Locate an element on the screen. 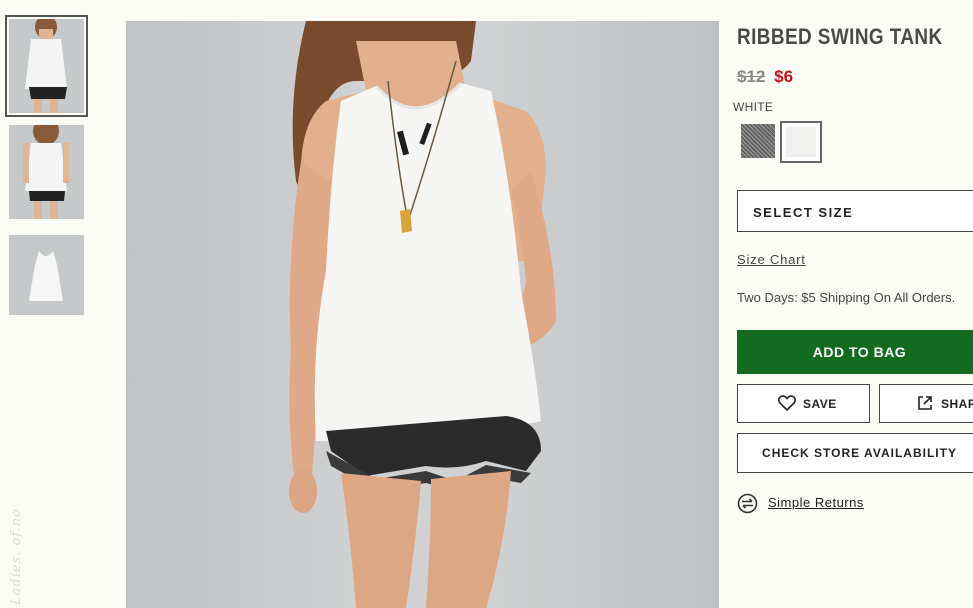  shipping-info: Two Days: $5 Shipping On All Orders. is located at coordinates (846, 297).